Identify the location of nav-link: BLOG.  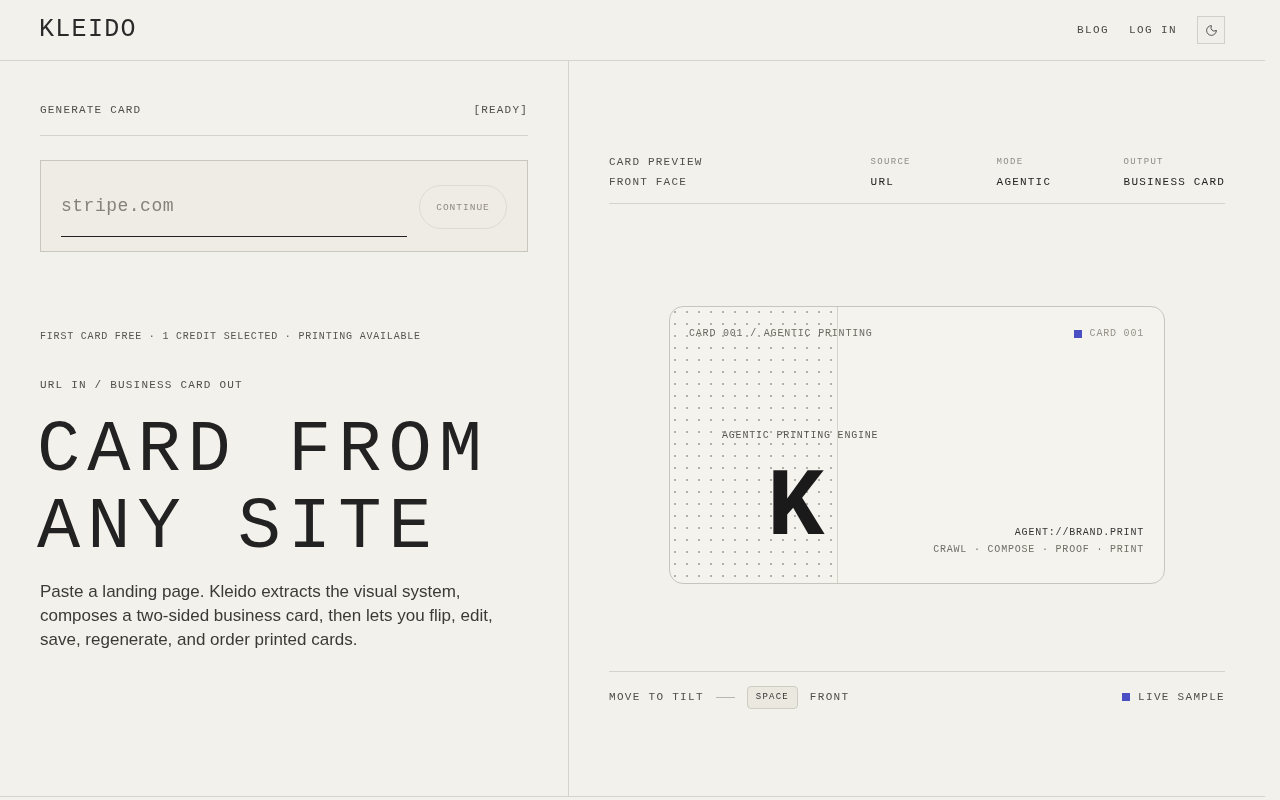
(1092, 30).